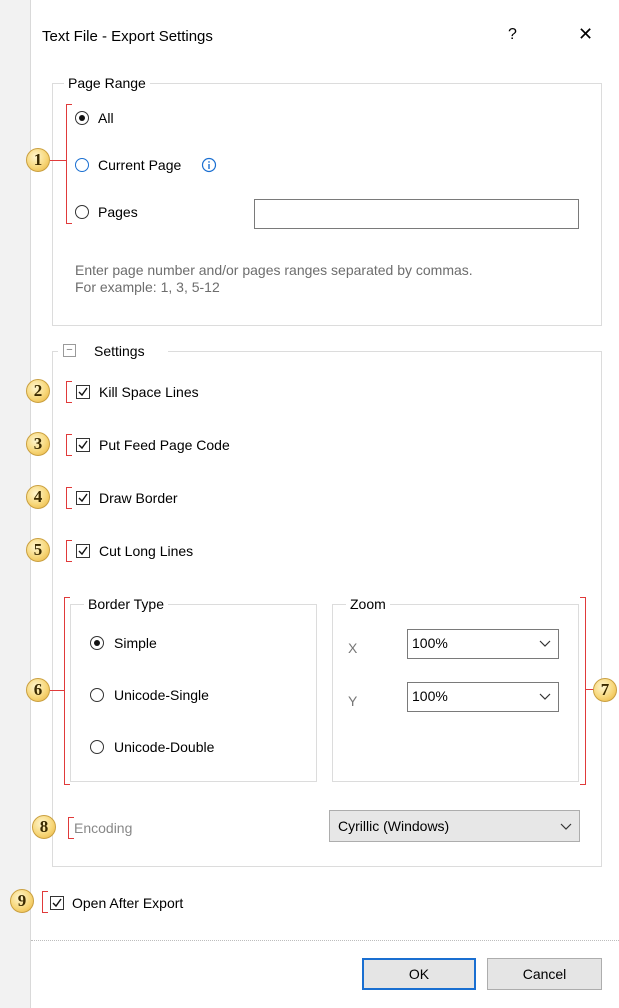 The image size is (619, 1008). What do you see at coordinates (512, 35) in the screenshot?
I see `help-button: ?` at bounding box center [512, 35].